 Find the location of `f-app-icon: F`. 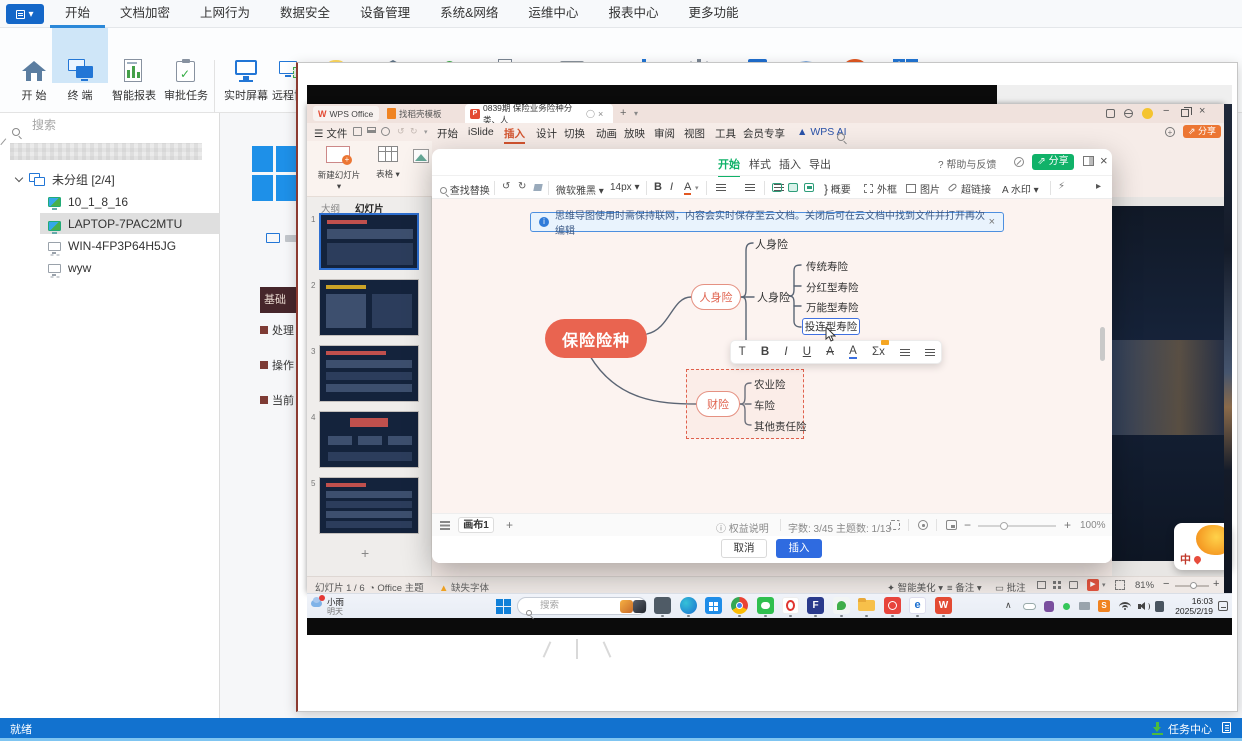

f-app-icon: F is located at coordinates (815, 605).